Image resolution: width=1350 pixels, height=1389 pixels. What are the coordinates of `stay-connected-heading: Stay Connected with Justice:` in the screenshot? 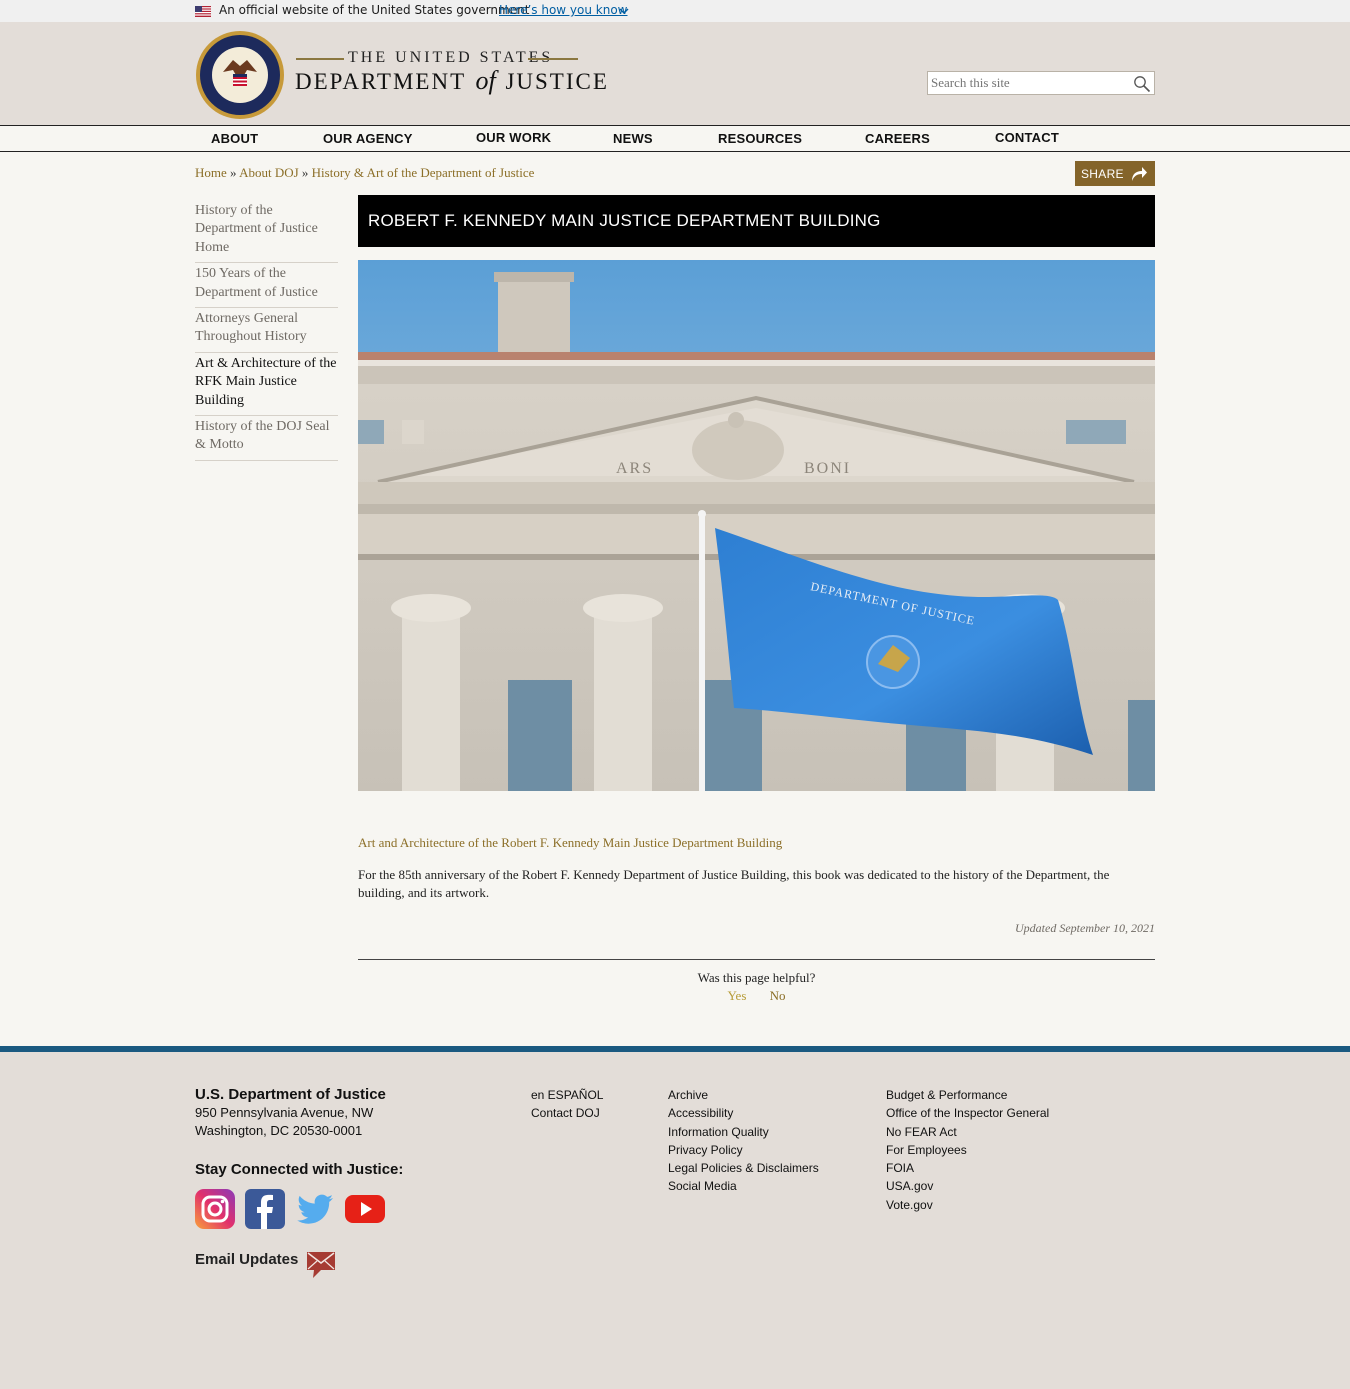 It's located at (299, 1169).